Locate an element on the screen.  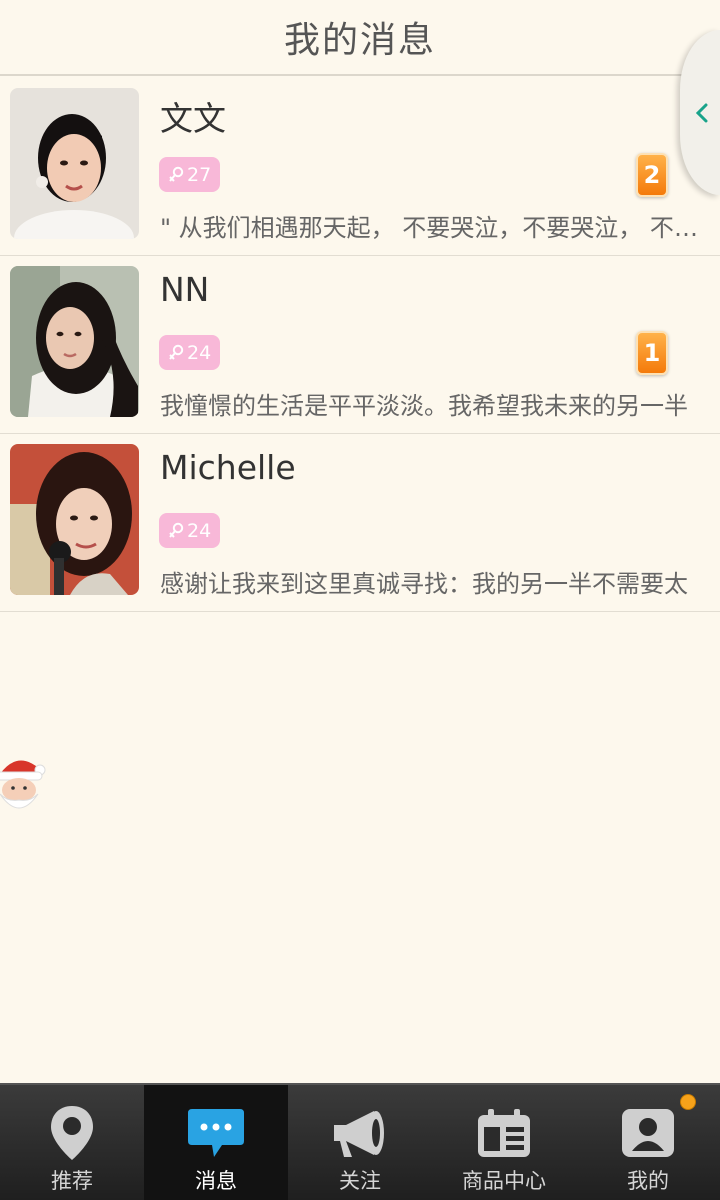
message-row: NN 24 1 我憧憬的生活是平平淡淡。我希望我未来的另一半 is located at coordinates (360, 345).